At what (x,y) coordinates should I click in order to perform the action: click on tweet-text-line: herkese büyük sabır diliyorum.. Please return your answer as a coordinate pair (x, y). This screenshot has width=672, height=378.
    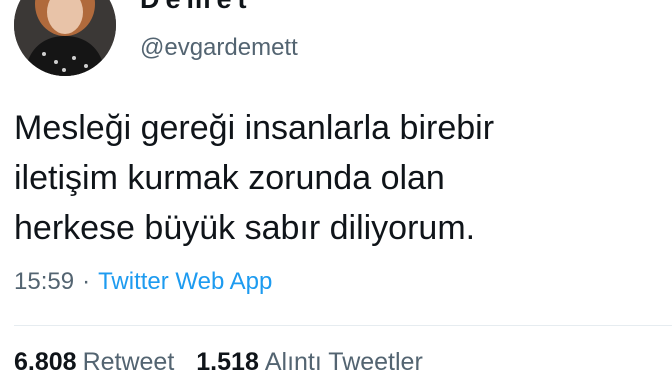
    Looking at the image, I should click on (245, 228).